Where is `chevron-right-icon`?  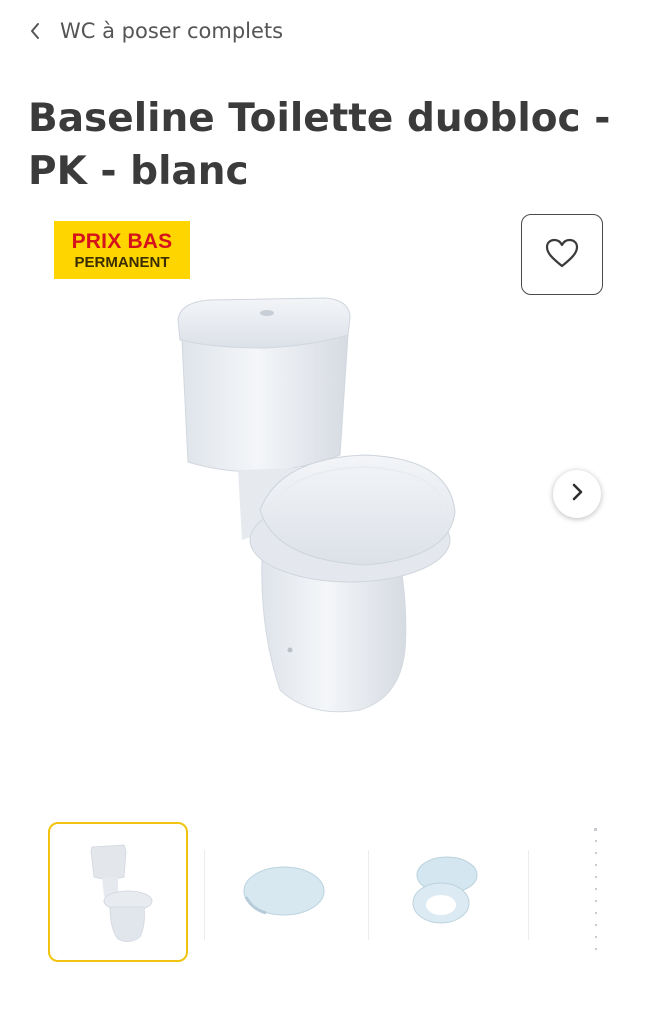 chevron-right-icon is located at coordinates (577, 494).